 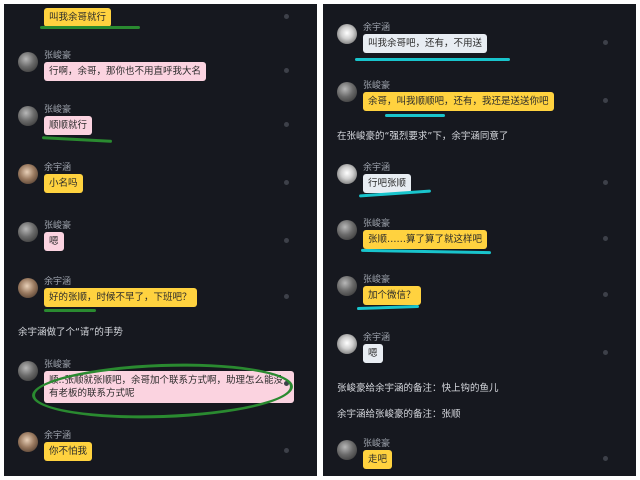 What do you see at coordinates (68, 451) in the screenshot?
I see `message-bubble: 你不怕我` at bounding box center [68, 451].